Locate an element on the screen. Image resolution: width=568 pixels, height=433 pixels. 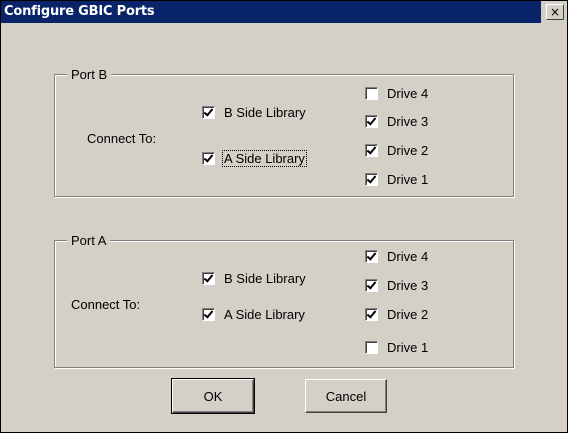
port-a-drive-2-checkbox: Drive 2 is located at coordinates (396, 314).